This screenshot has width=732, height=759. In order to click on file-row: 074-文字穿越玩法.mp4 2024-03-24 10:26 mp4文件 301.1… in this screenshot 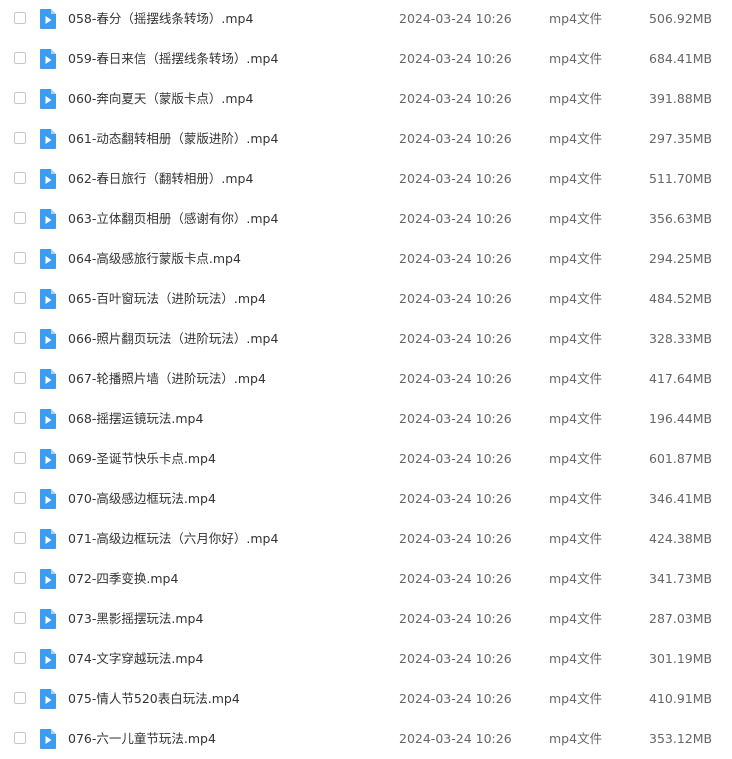, I will do `click(366, 659)`.